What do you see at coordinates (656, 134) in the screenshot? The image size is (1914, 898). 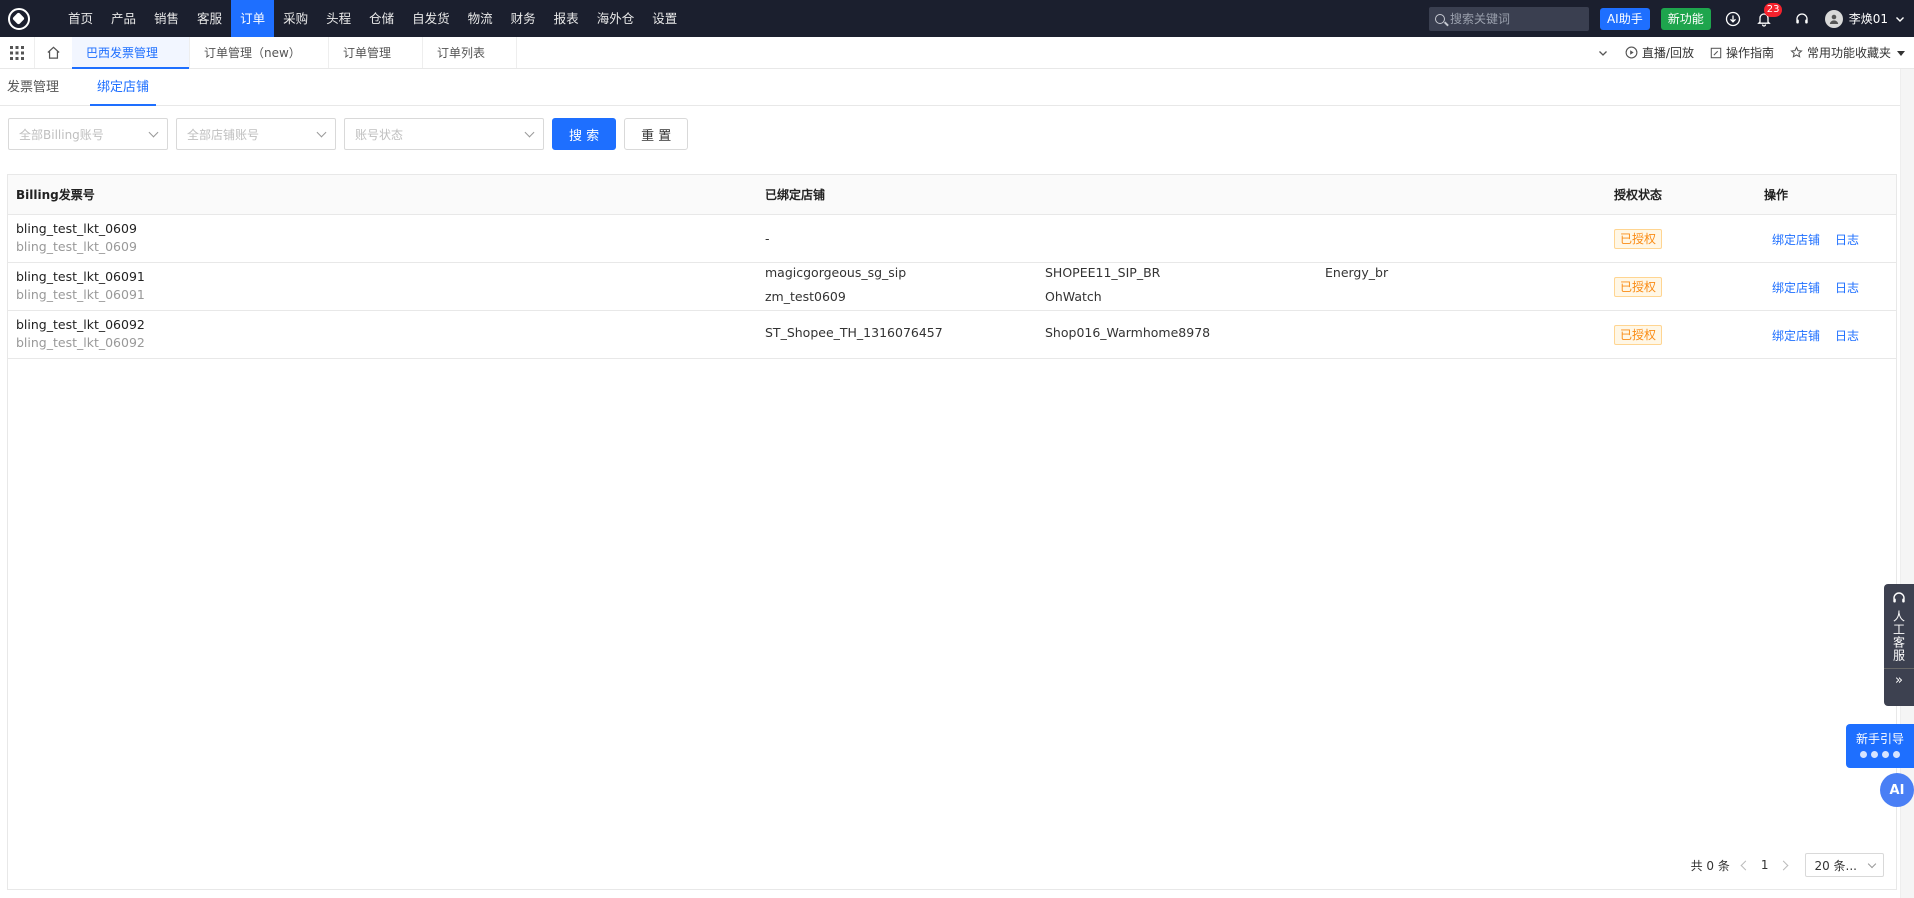 I see `reset-button: 重 置` at bounding box center [656, 134].